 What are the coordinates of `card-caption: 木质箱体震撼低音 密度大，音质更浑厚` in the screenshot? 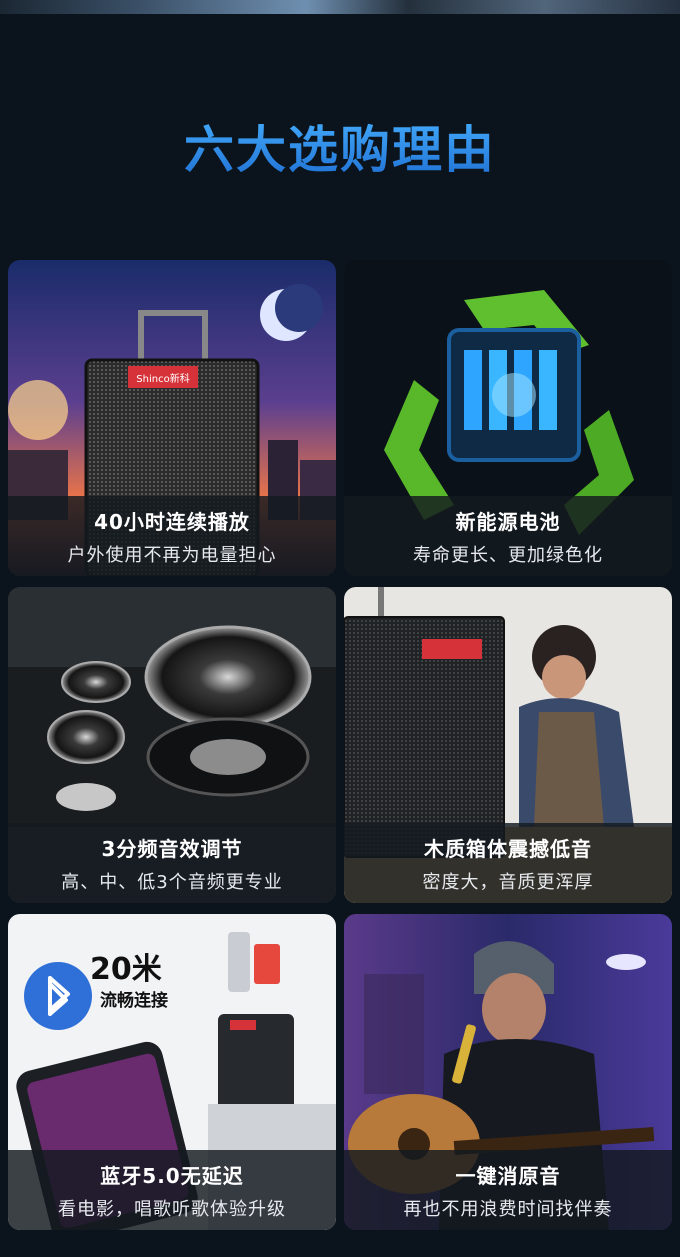 It's located at (508, 863).